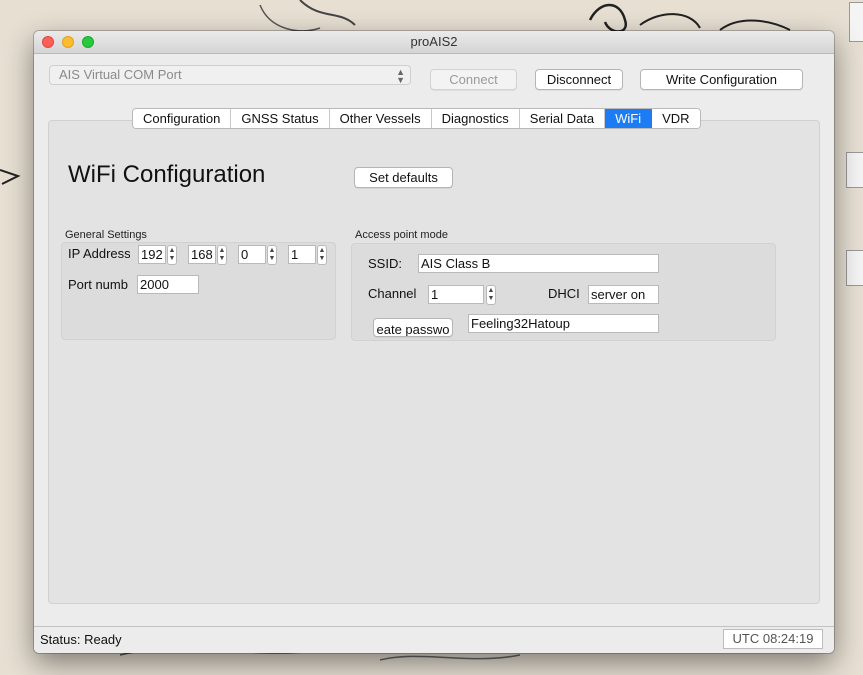 The width and height of the screenshot is (863, 675). I want to click on tab-diagnostics: Diagnostics, so click(475, 118).